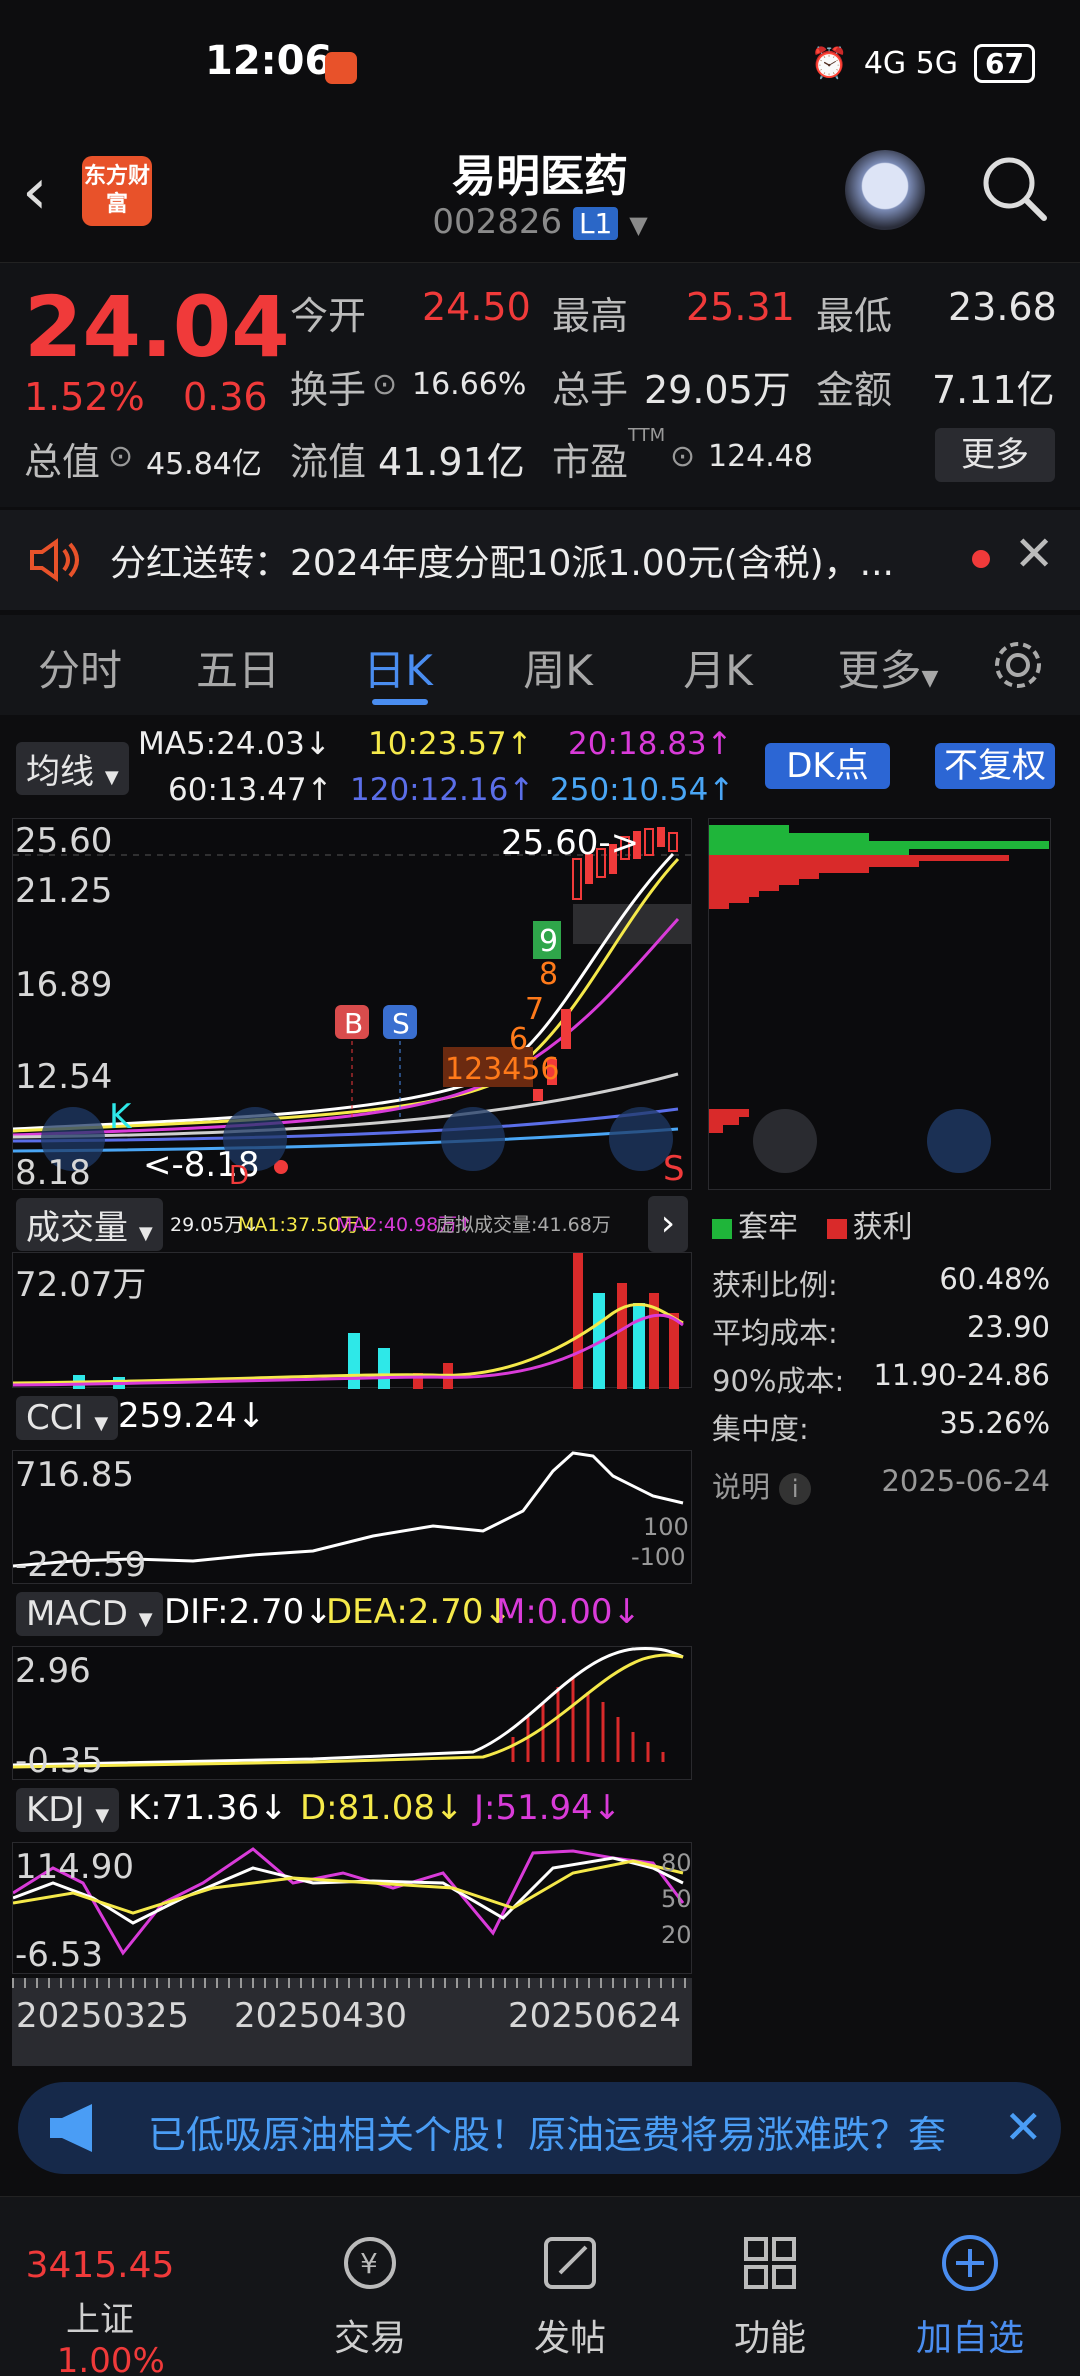 The width and height of the screenshot is (1080, 2376). Describe the element at coordinates (812, 1224) in the screenshot. I see `dist-legend: 套牢 获利` at that location.